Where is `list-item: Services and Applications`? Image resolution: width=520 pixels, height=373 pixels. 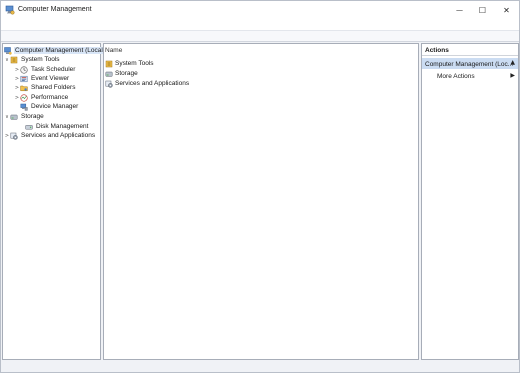 list-item: Services and Applications is located at coordinates (147, 83).